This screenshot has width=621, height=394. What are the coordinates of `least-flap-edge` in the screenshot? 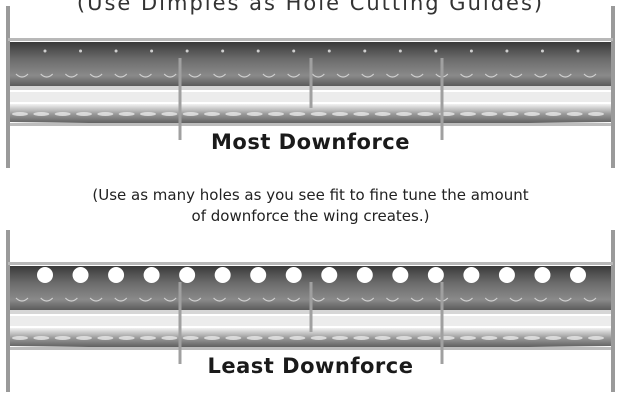 It's located at (310, 348).